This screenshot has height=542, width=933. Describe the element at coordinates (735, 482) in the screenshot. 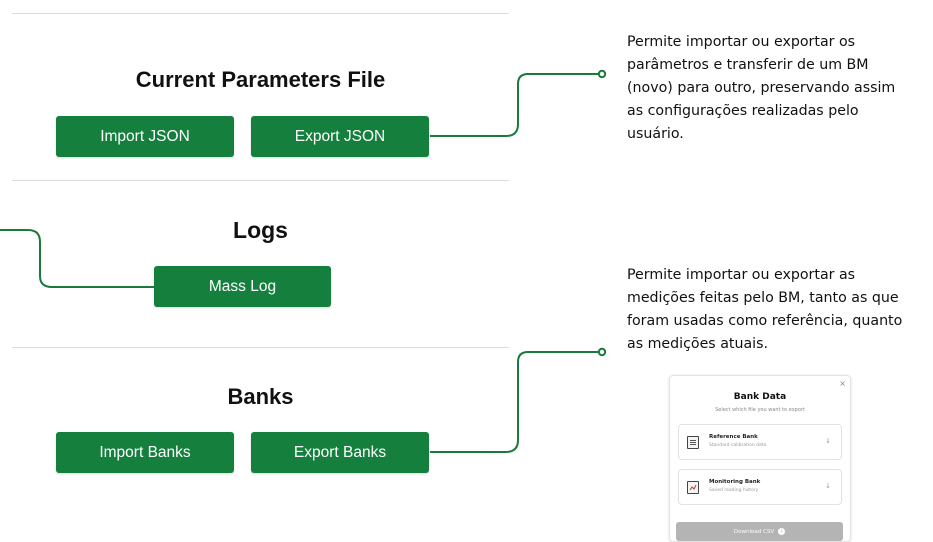

I see `bank-option-name: Monitoring Bank` at that location.